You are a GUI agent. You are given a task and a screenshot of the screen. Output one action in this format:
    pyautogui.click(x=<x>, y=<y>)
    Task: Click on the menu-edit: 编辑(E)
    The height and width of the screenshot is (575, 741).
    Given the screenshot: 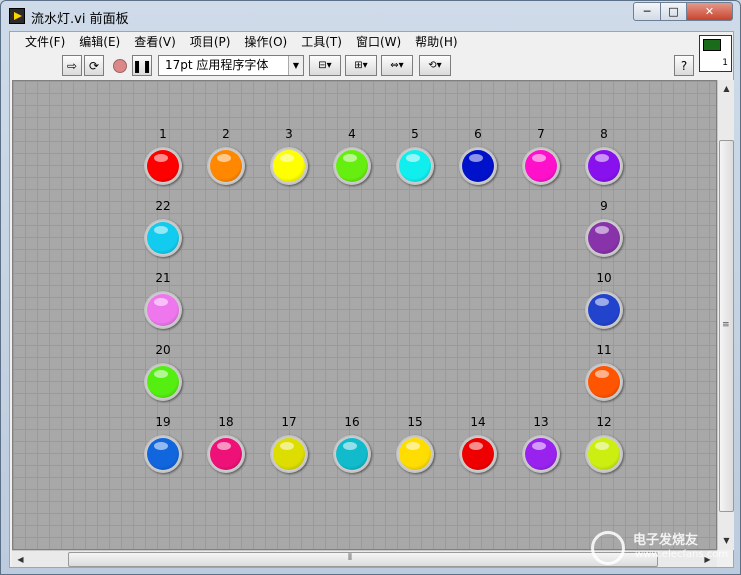 What is the action you would take?
    pyautogui.click(x=99, y=42)
    